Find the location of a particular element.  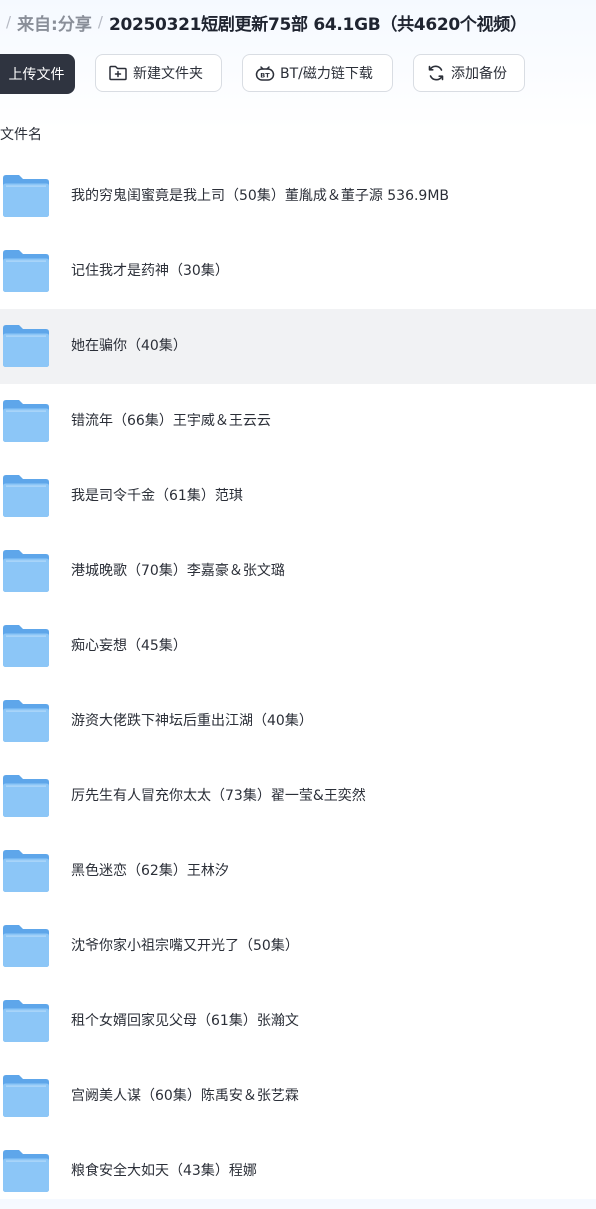

file-name: 沈爷你家小祖宗嘴又开光了（50集） is located at coordinates (185, 946).